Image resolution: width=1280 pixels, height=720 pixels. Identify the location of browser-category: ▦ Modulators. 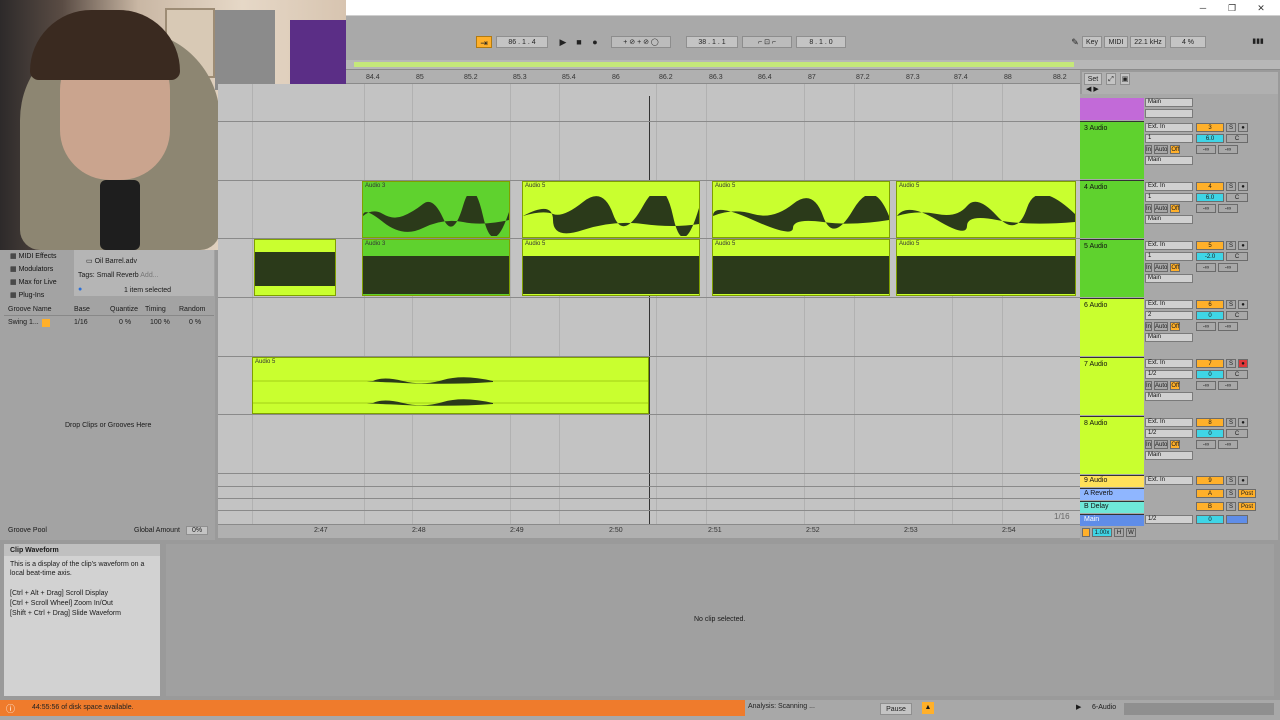
(31, 269).